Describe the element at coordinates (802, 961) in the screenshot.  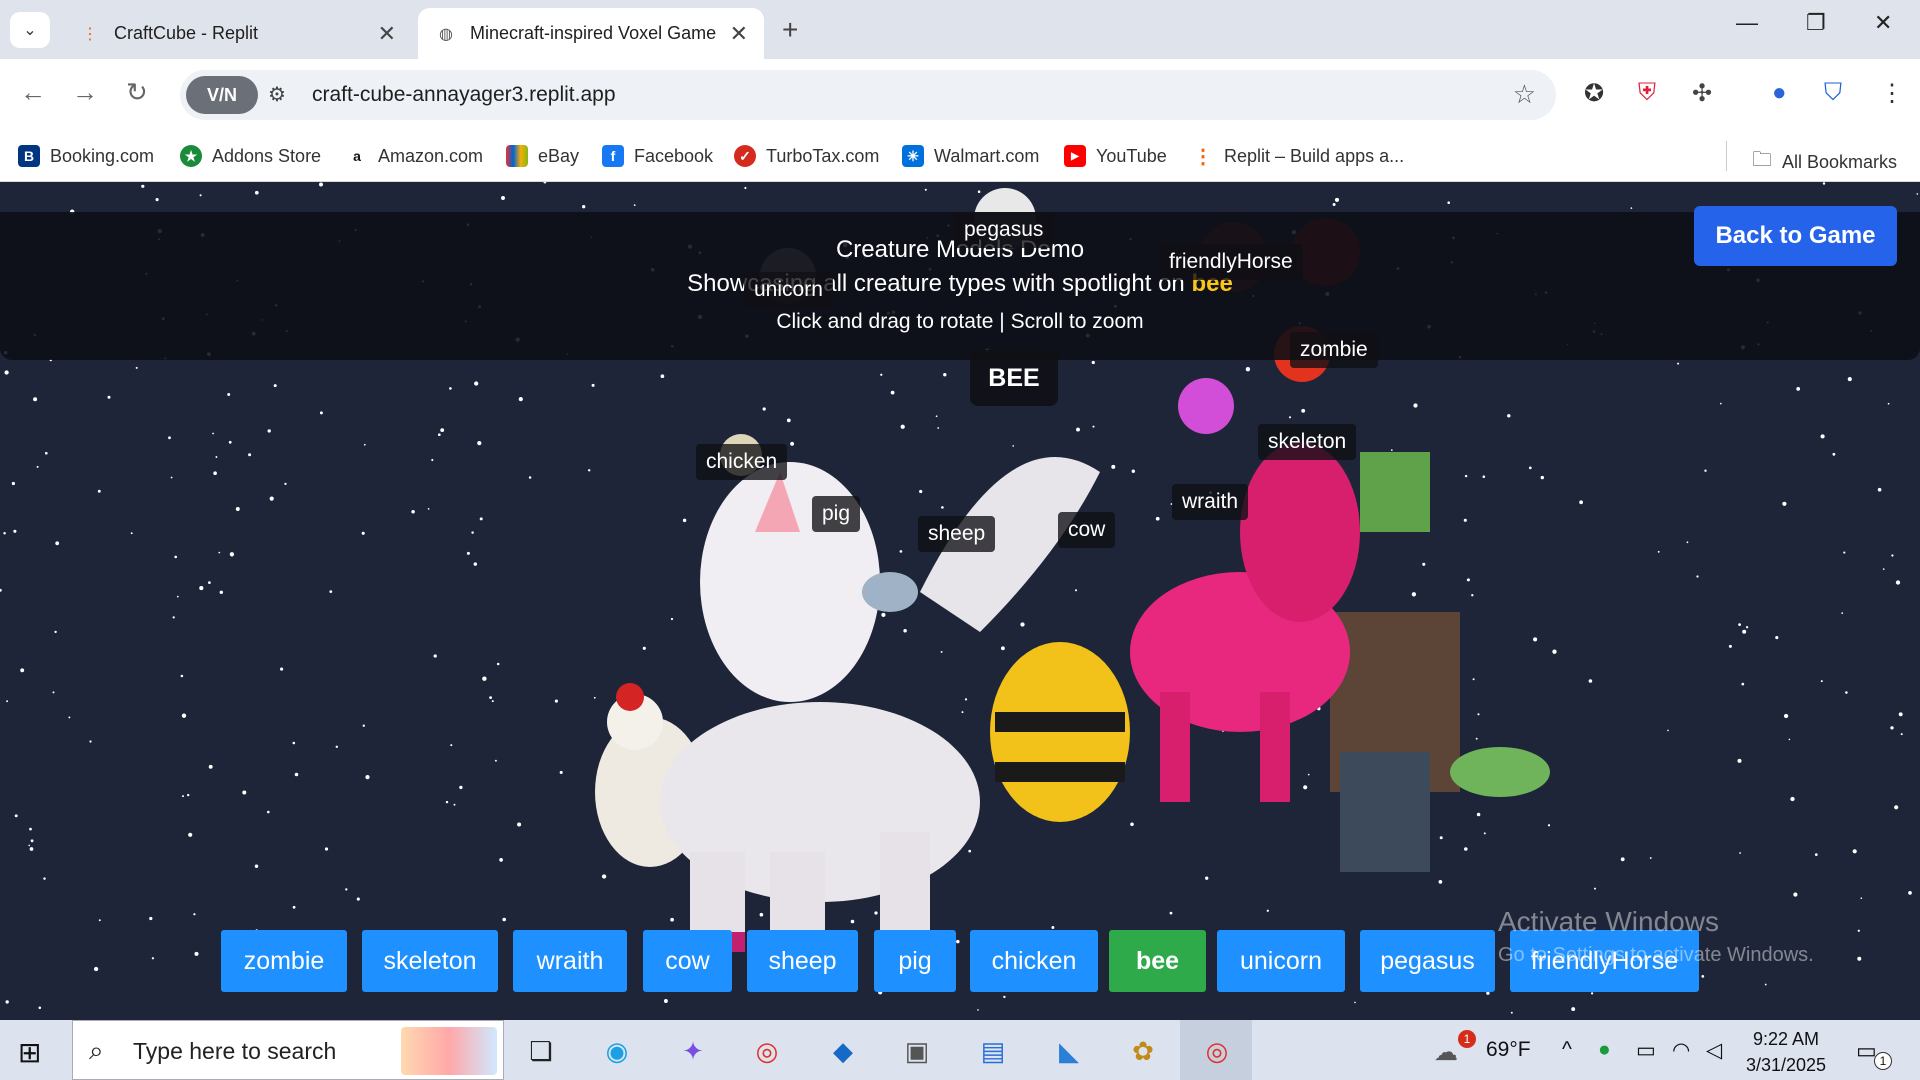
I see `creature-button-sheep: sheep` at that location.